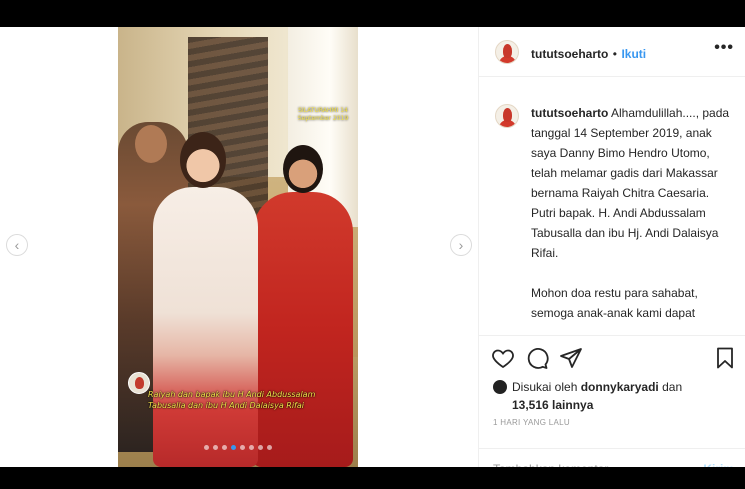  Describe the element at coordinates (17, 245) in the screenshot. I see `prev-arrow-icon: ‹` at that location.